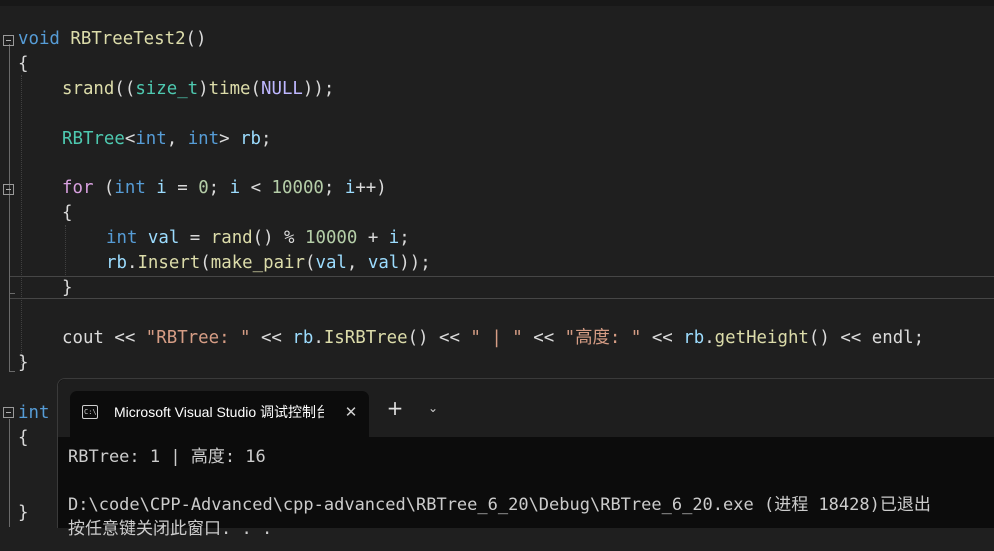  Describe the element at coordinates (36, 288) in the screenshot. I see `code-line-11: }` at that location.